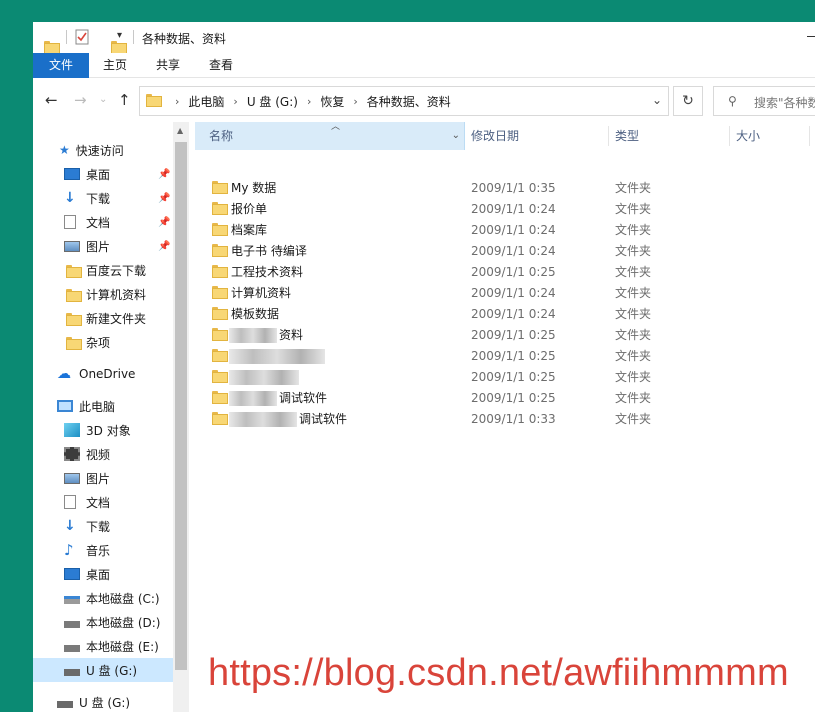 The height and width of the screenshot is (712, 815). I want to click on file-row: 资料 2009/1/1 0:25 文件夹, so click(430, 335).